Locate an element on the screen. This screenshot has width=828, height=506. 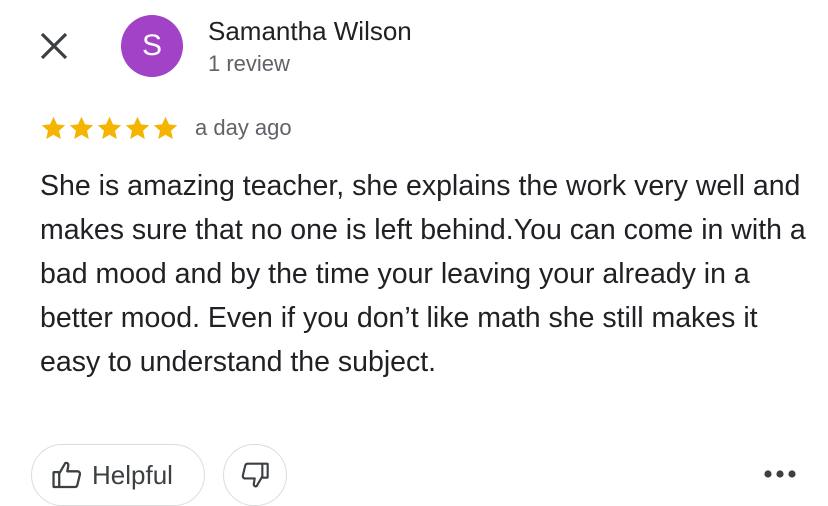
more-options-button is located at coordinates (780, 474).